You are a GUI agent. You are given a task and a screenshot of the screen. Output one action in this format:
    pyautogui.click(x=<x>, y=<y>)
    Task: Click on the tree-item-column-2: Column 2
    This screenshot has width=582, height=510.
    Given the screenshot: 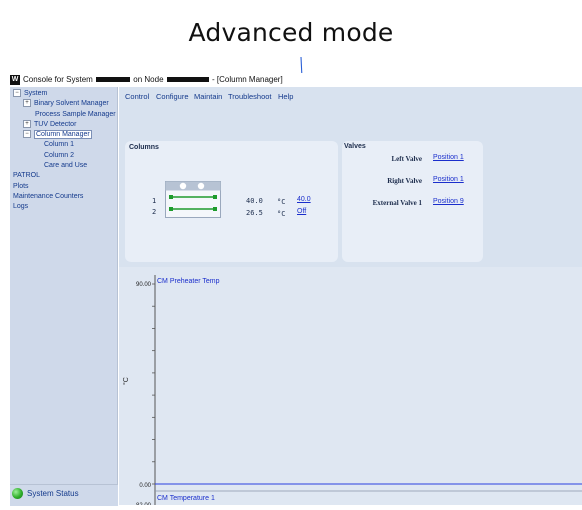 What is the action you would take?
    pyautogui.click(x=63, y=156)
    